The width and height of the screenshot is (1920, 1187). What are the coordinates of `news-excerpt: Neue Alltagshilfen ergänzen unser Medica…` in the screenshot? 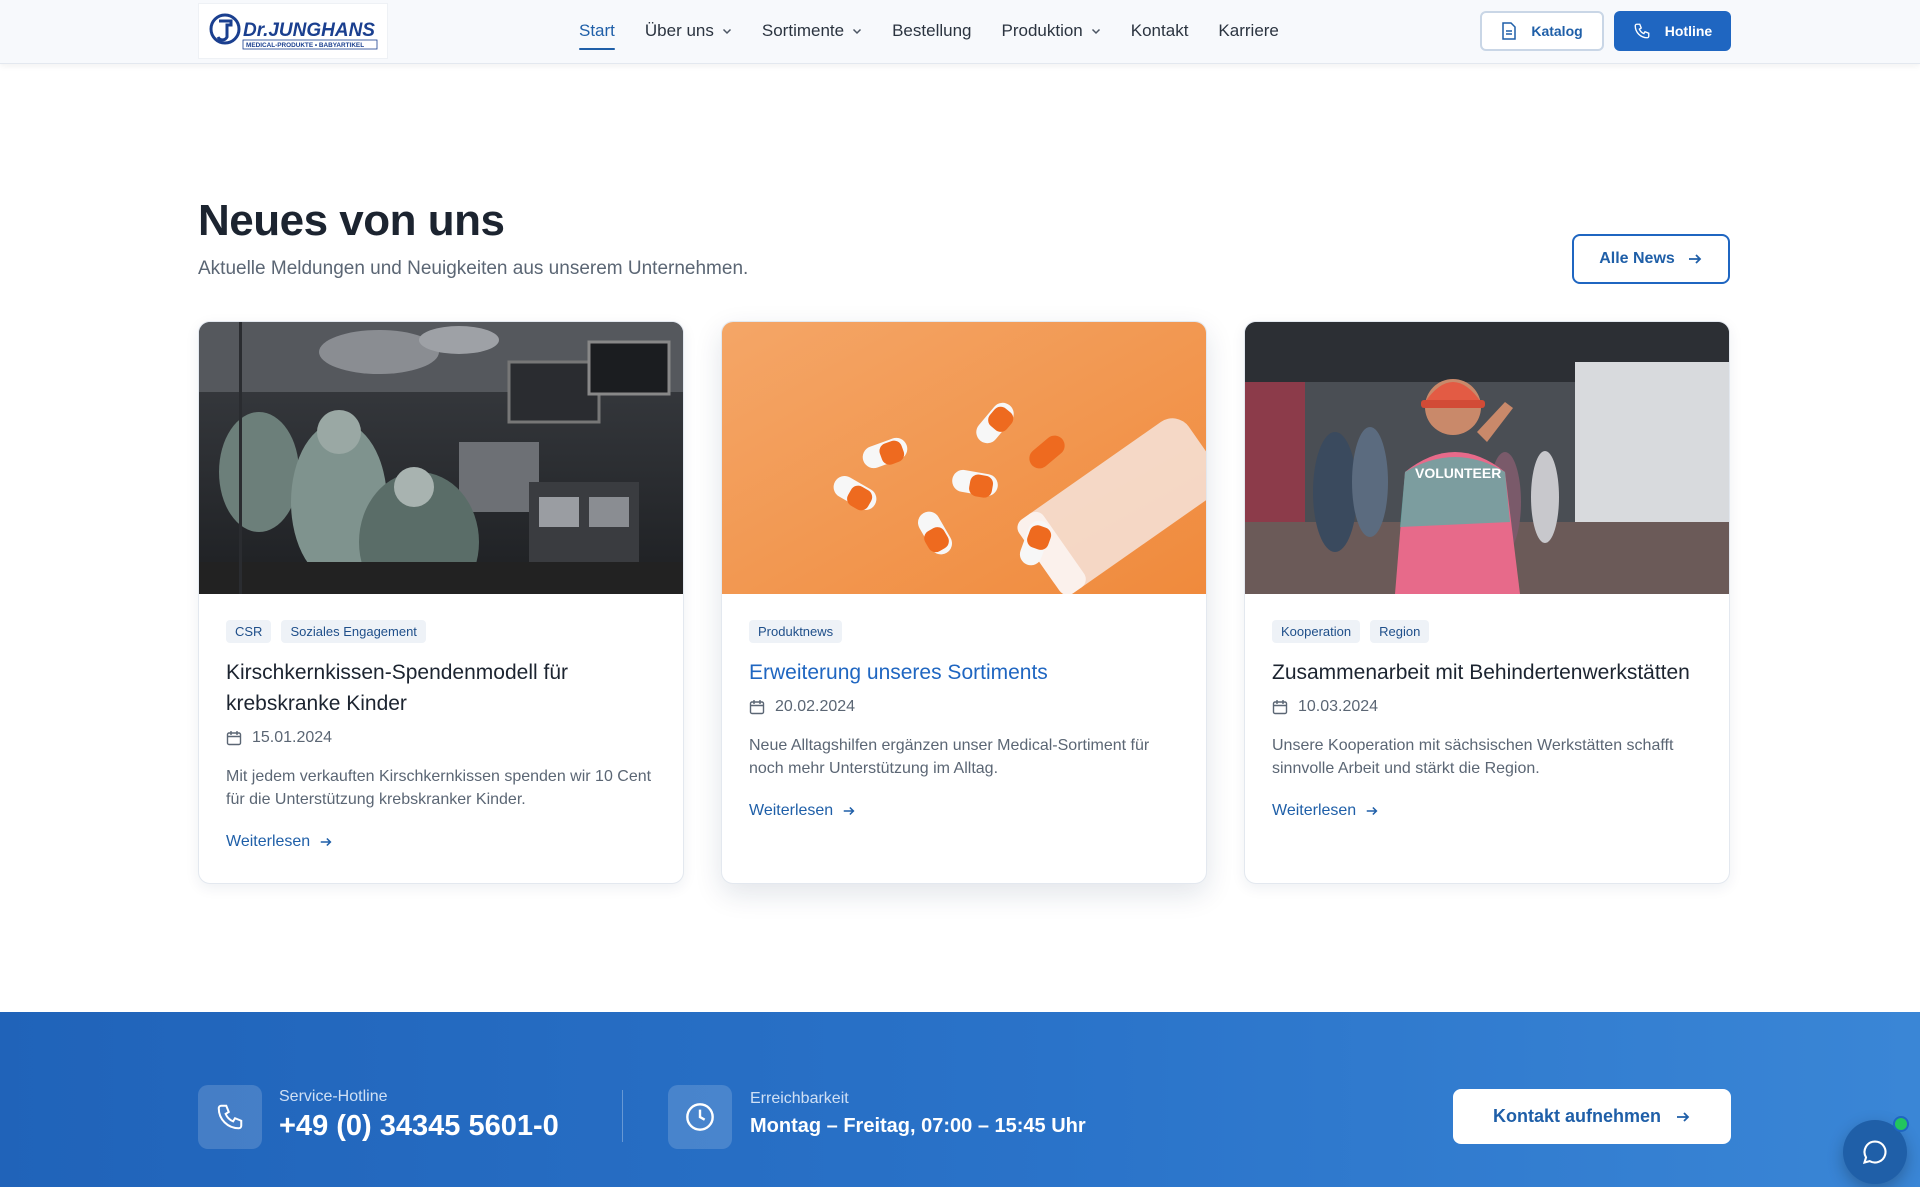 It's located at (949, 757).